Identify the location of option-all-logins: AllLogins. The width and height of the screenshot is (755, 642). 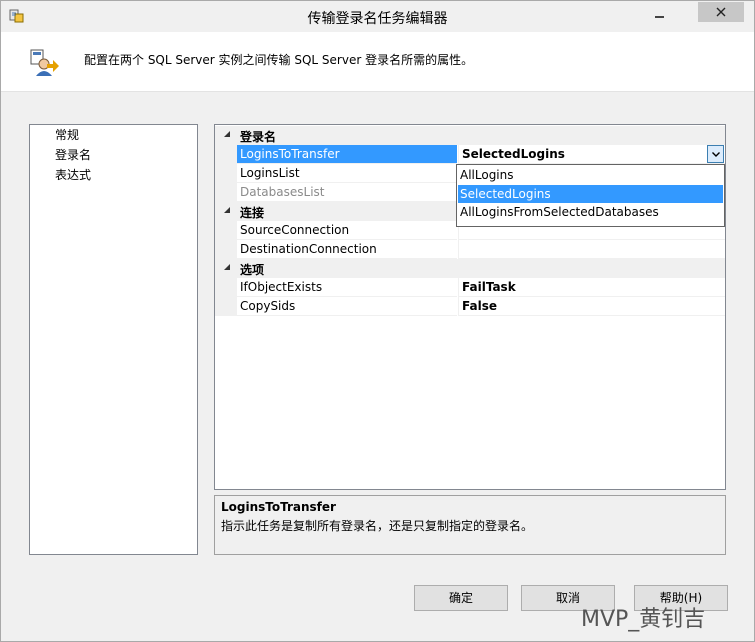
(590, 175).